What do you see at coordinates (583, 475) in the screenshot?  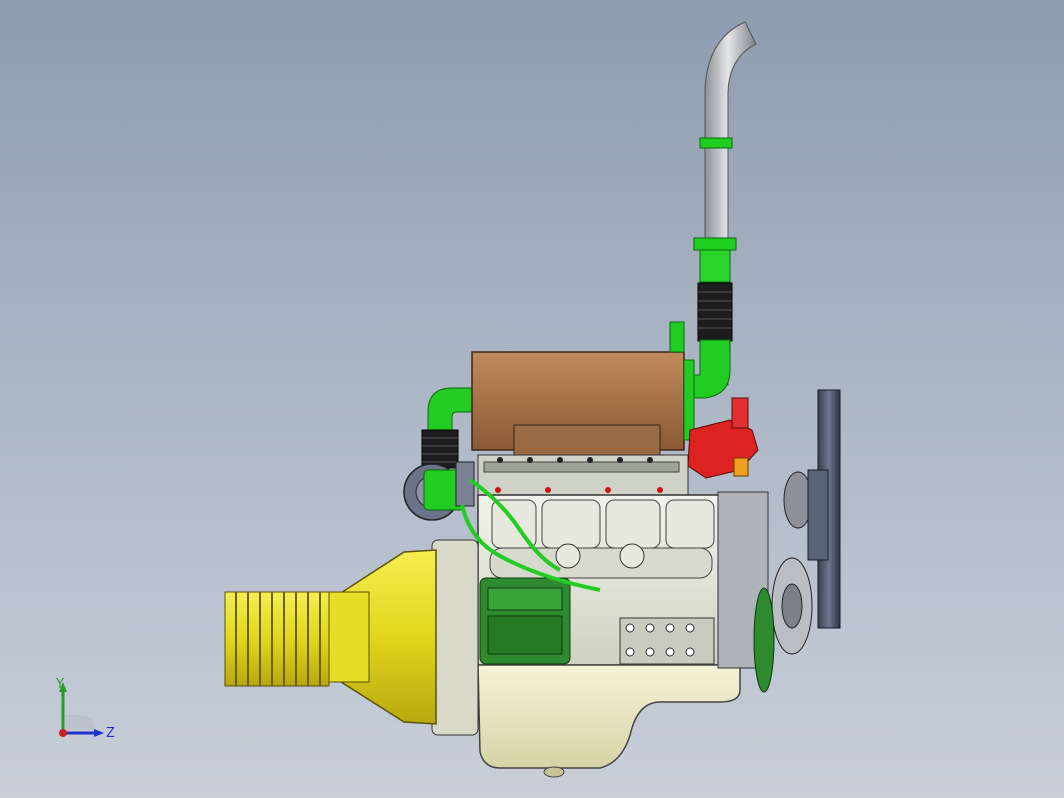 I see `cylinder-head` at bounding box center [583, 475].